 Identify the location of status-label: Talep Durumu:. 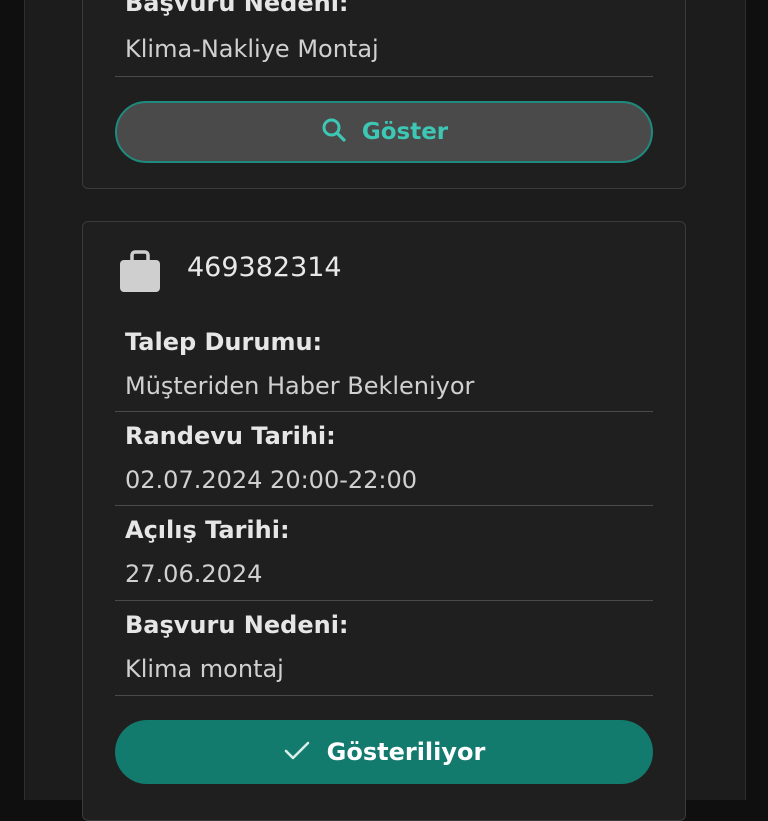
(224, 342).